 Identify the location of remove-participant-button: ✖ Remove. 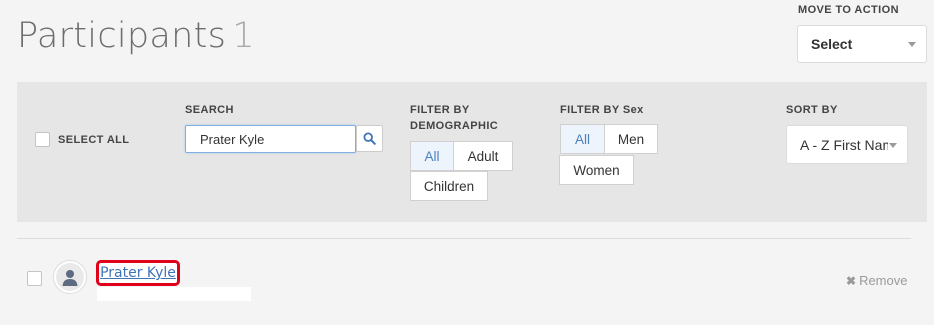
(876, 280).